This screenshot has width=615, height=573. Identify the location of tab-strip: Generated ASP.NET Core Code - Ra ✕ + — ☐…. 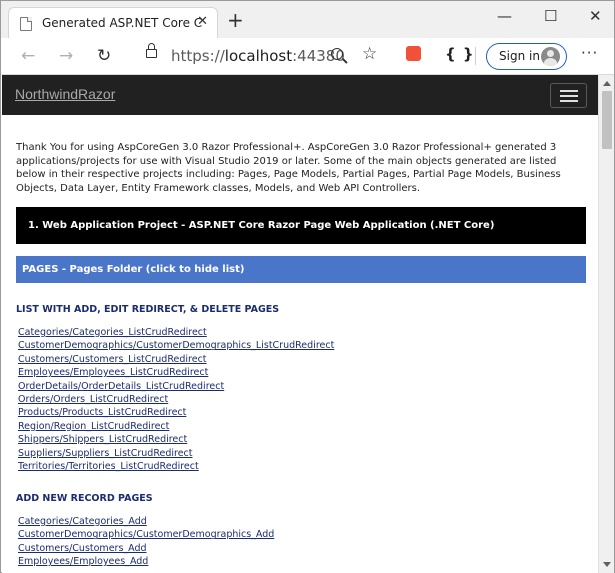
(307, 19).